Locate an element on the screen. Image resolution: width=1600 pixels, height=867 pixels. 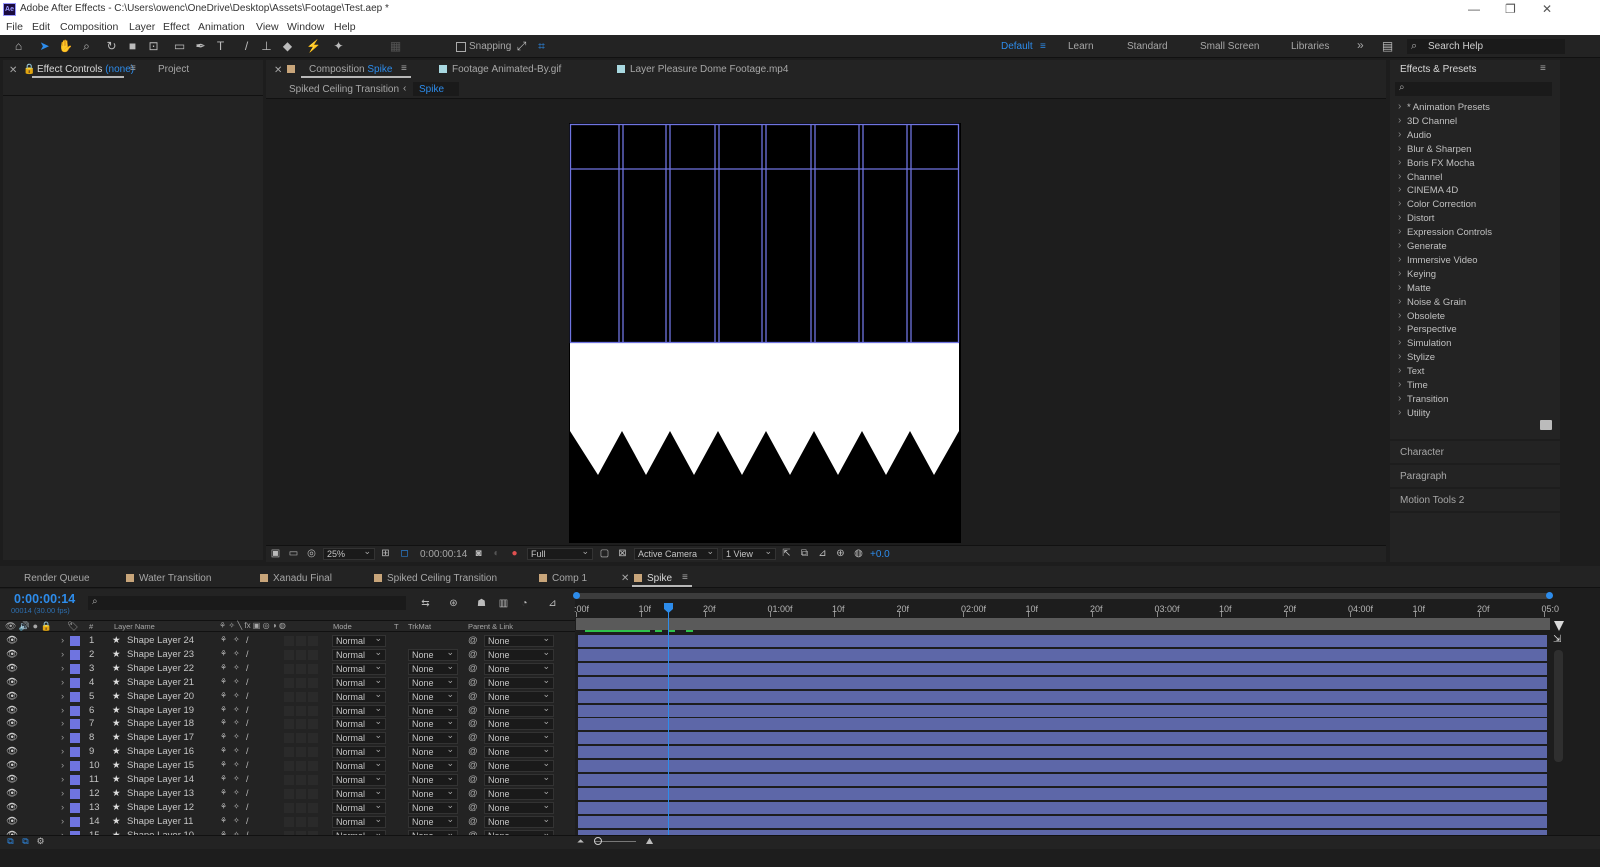
effect-category: Audio is located at coordinates (1414, 135).